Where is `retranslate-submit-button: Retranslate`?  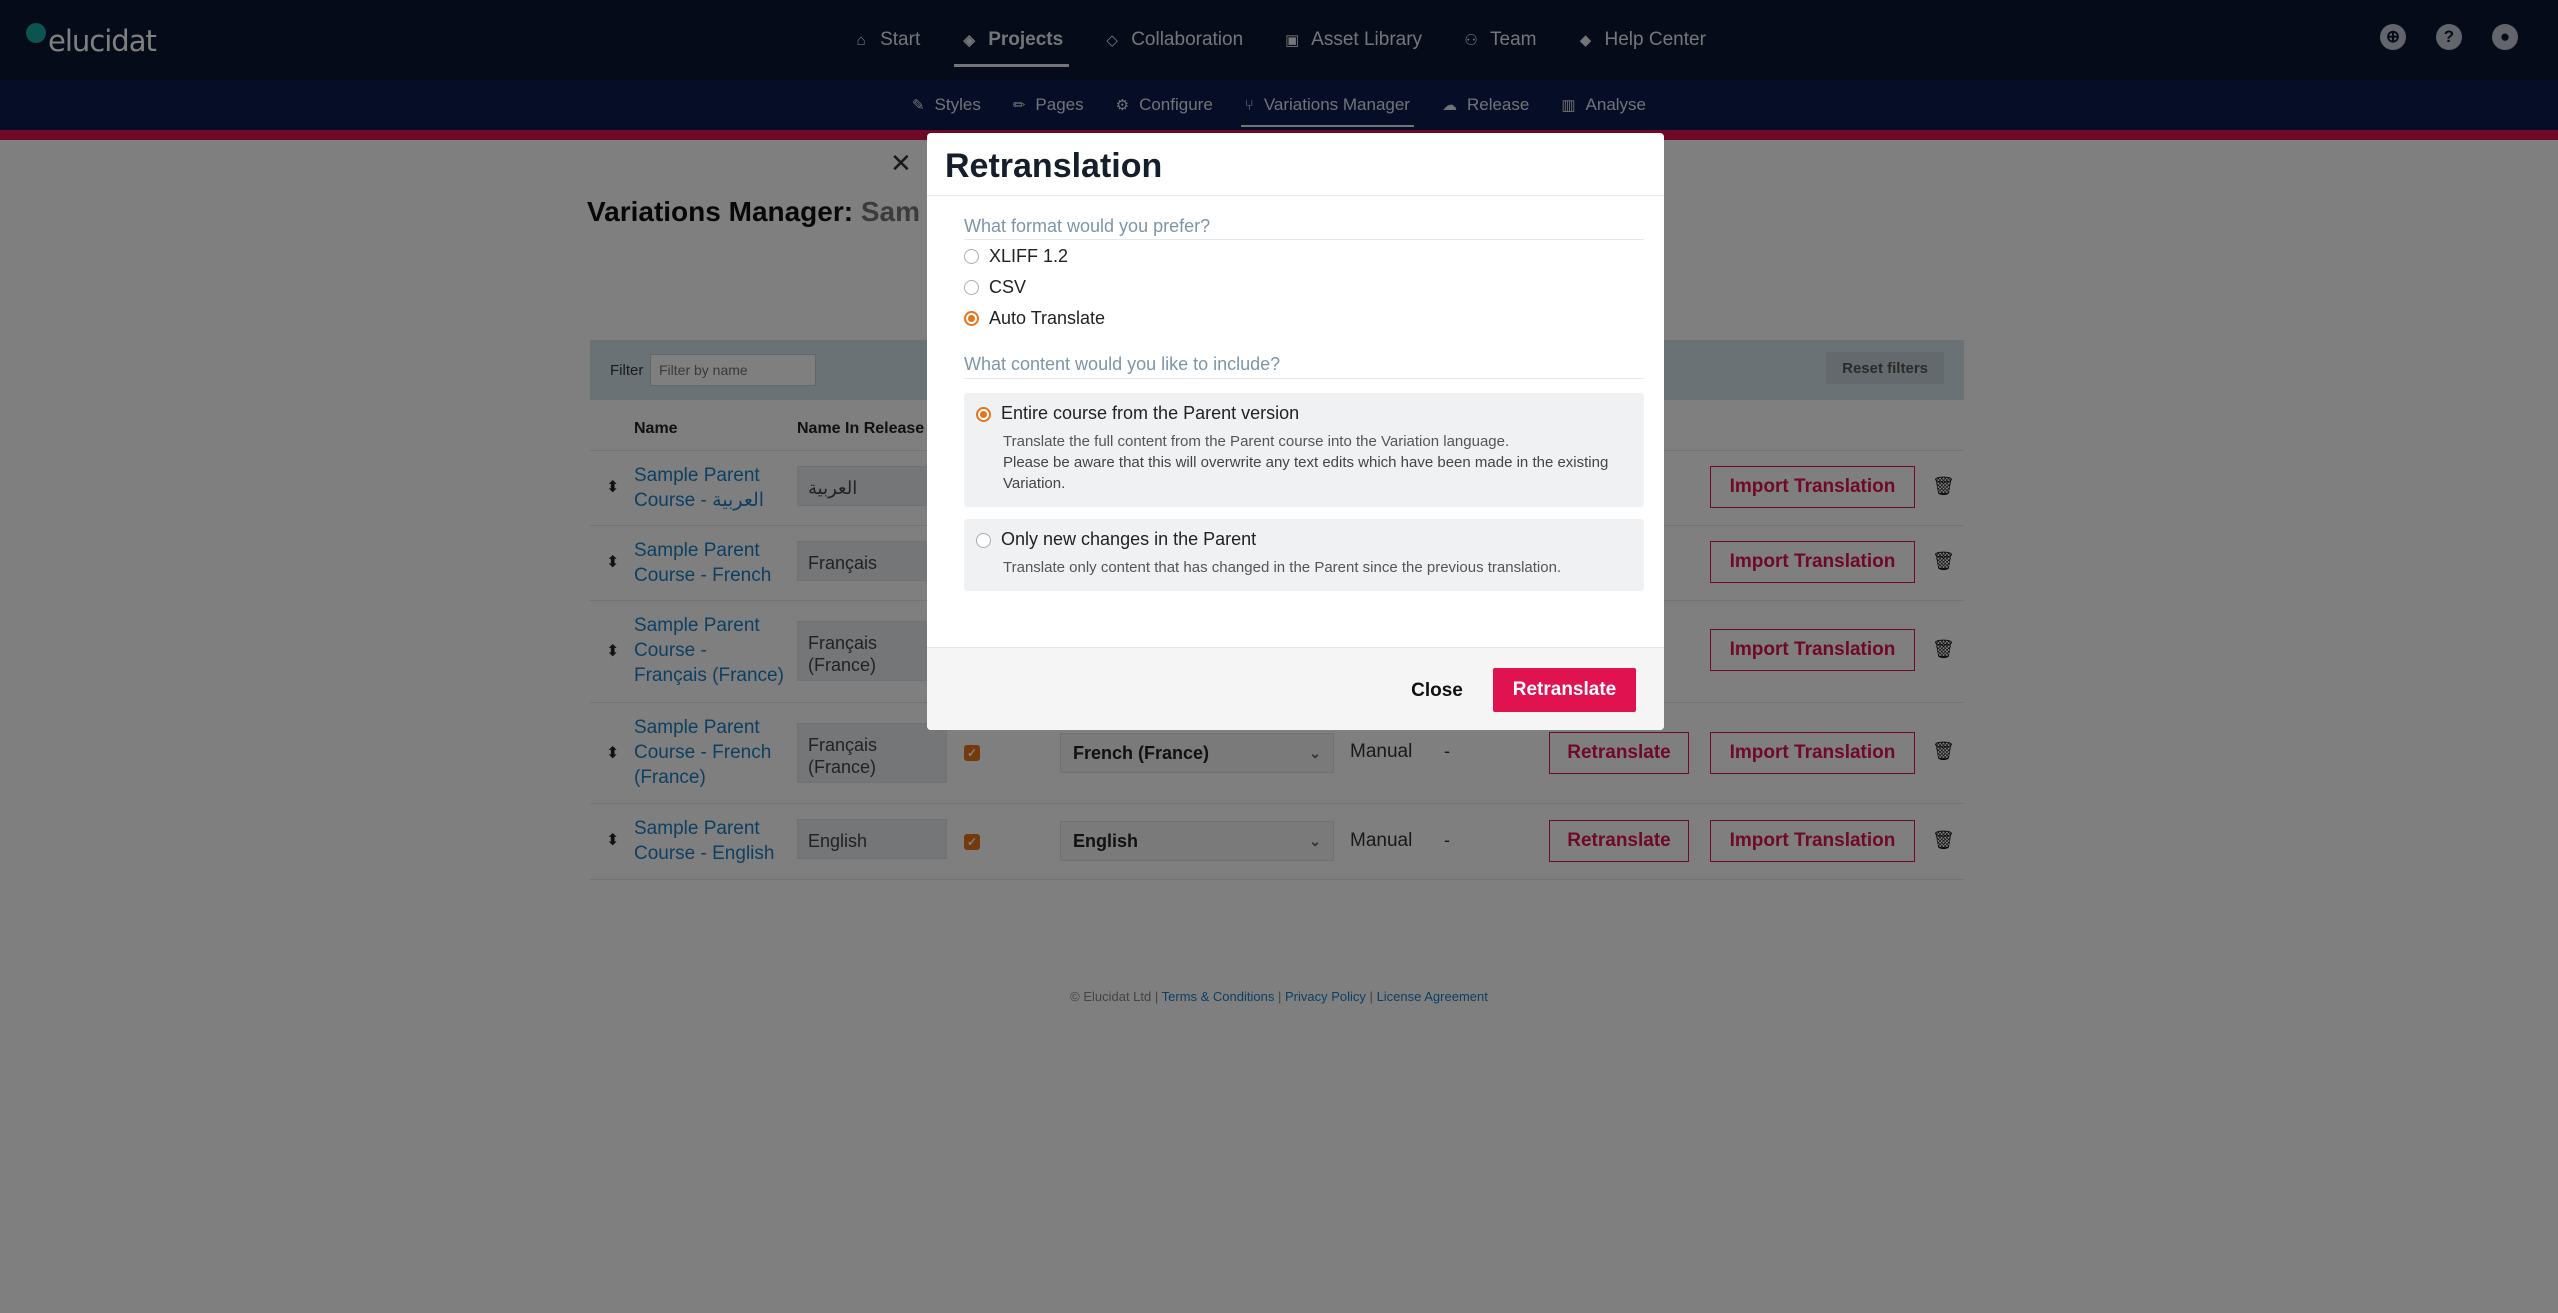
retranslate-submit-button: Retranslate is located at coordinates (1564, 690).